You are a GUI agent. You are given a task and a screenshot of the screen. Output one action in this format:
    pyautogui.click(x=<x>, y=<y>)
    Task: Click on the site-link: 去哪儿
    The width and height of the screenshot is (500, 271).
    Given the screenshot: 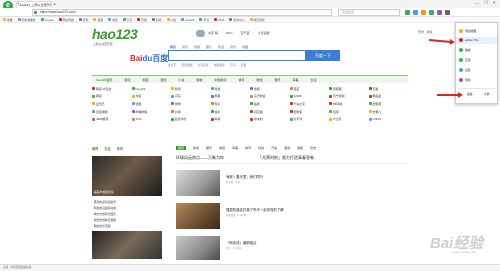 What is the action you would take?
    pyautogui.click(x=388, y=111)
    